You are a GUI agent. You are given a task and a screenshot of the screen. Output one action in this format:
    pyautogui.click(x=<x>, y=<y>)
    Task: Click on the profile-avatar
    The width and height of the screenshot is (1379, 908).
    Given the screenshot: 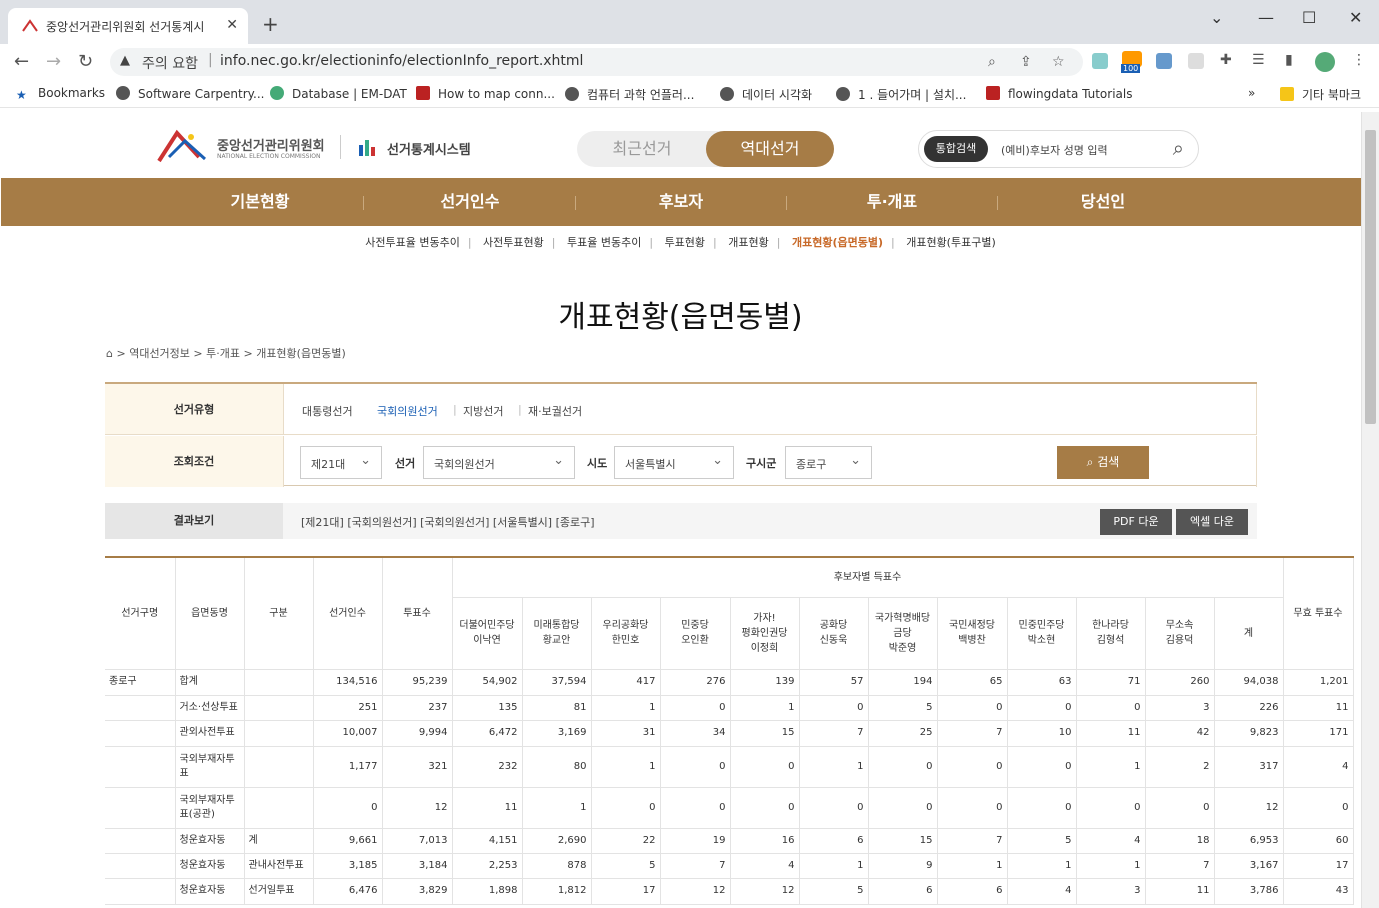 What is the action you would take?
    pyautogui.click(x=1325, y=62)
    